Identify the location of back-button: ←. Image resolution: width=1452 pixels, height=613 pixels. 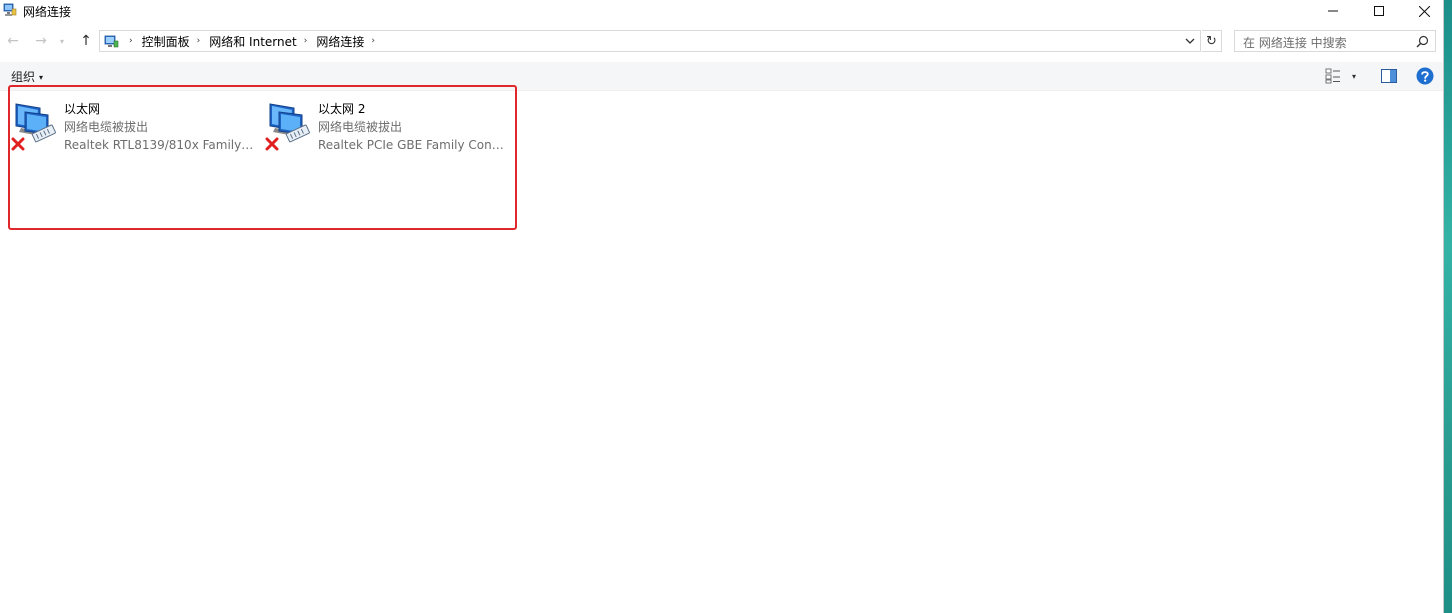
(13, 41).